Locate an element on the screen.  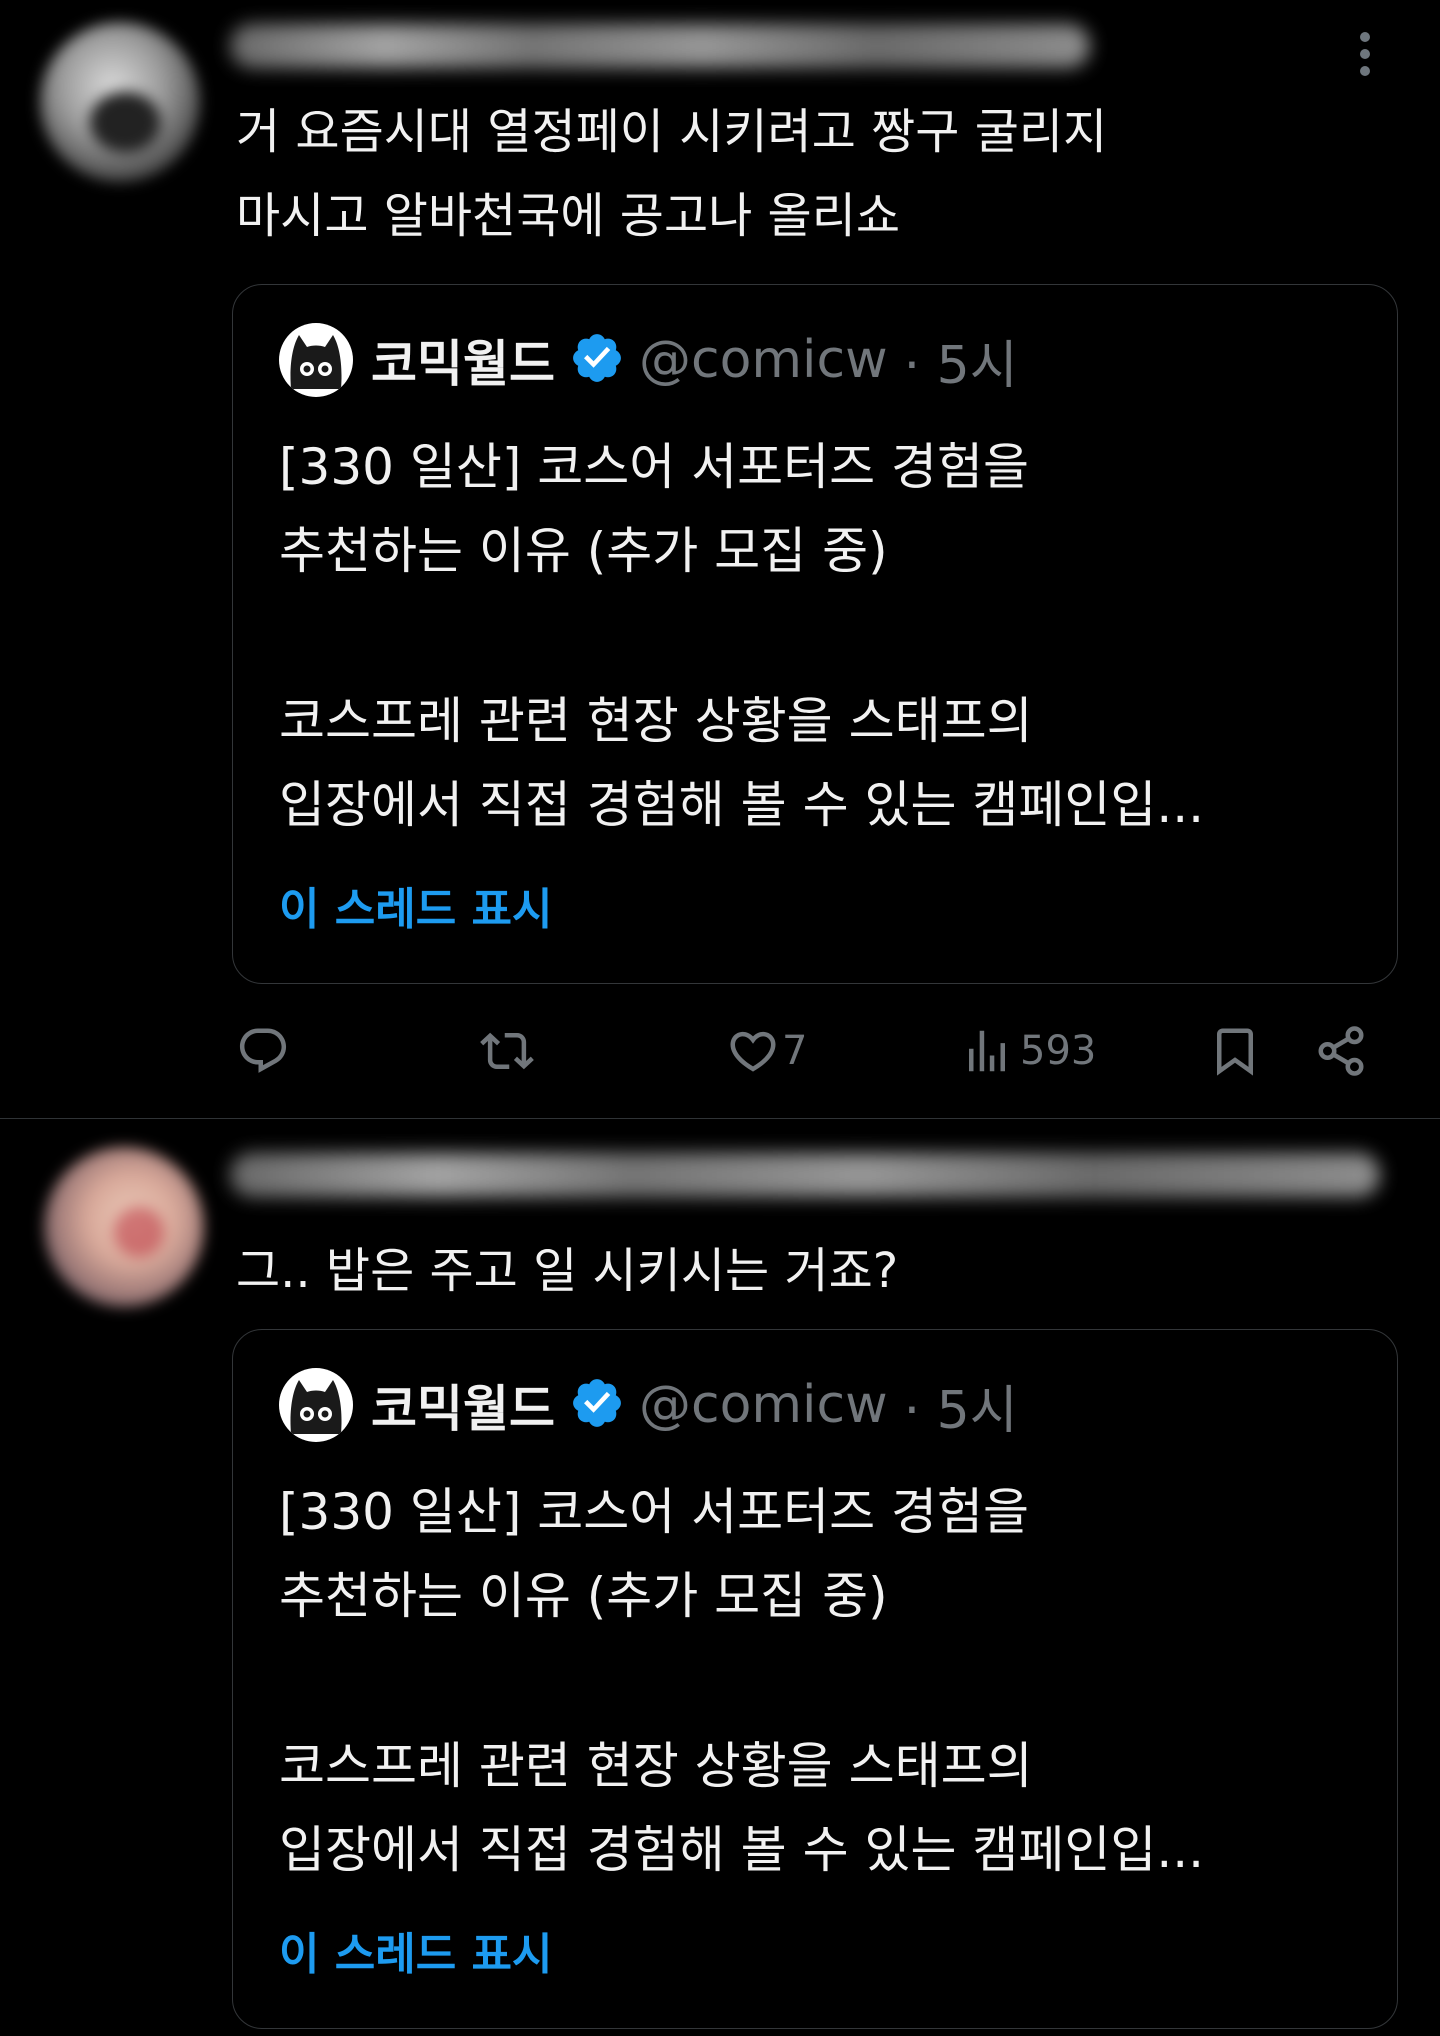
view-count: 593 is located at coordinates (1058, 1051).